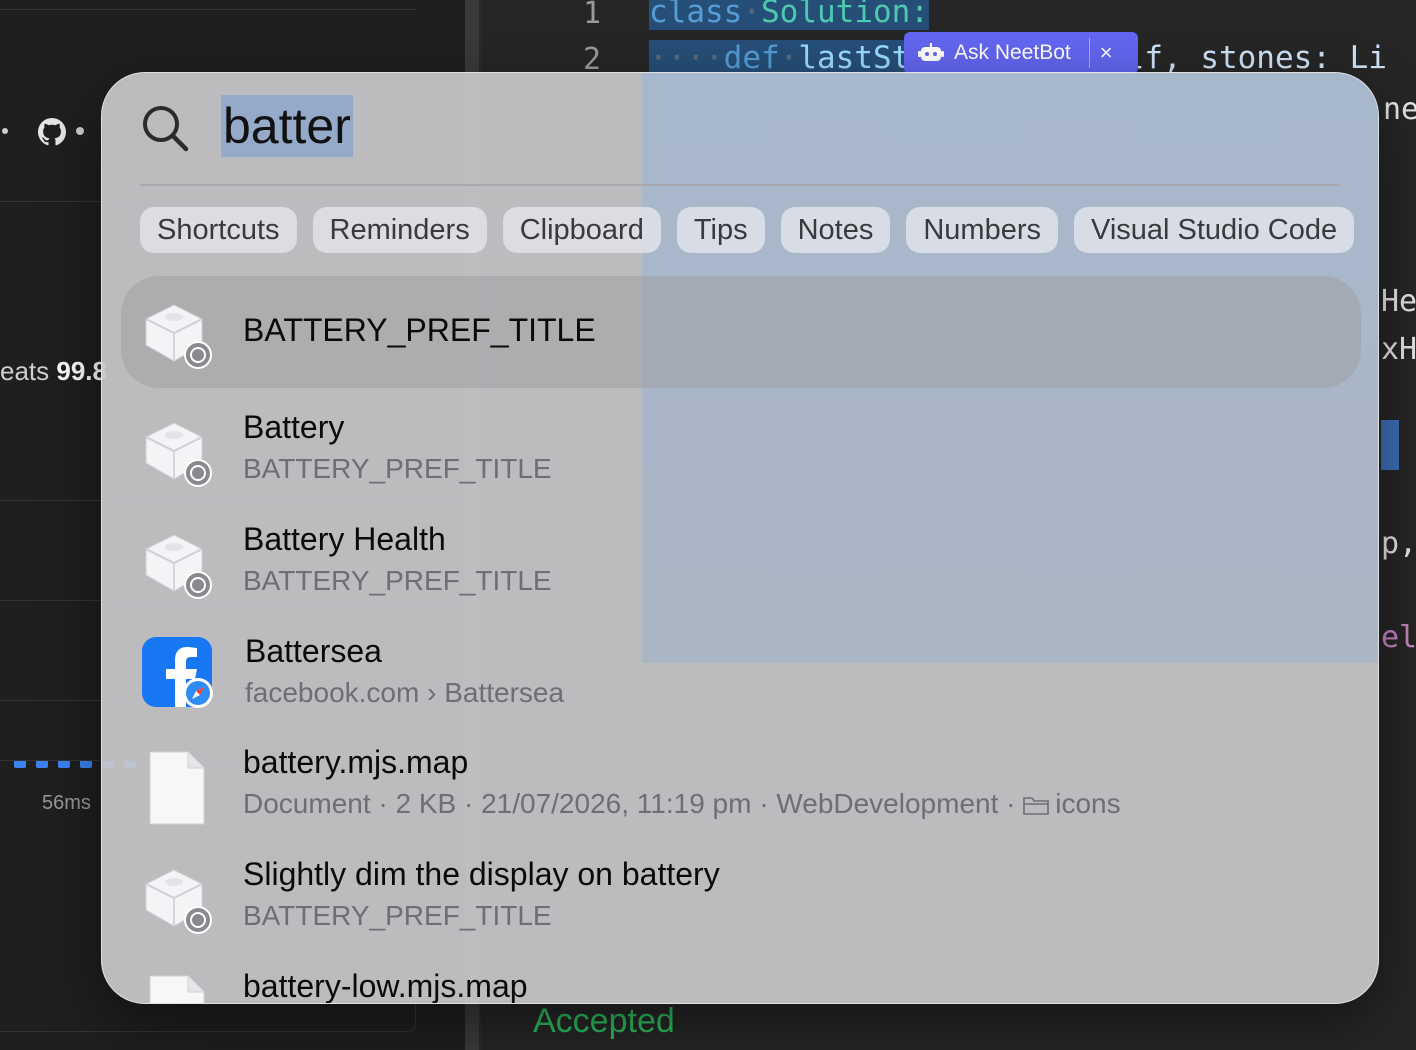 This screenshot has width=1416, height=1050. Describe the element at coordinates (982, 230) in the screenshot. I see `chip-numbers: Numbers` at that location.